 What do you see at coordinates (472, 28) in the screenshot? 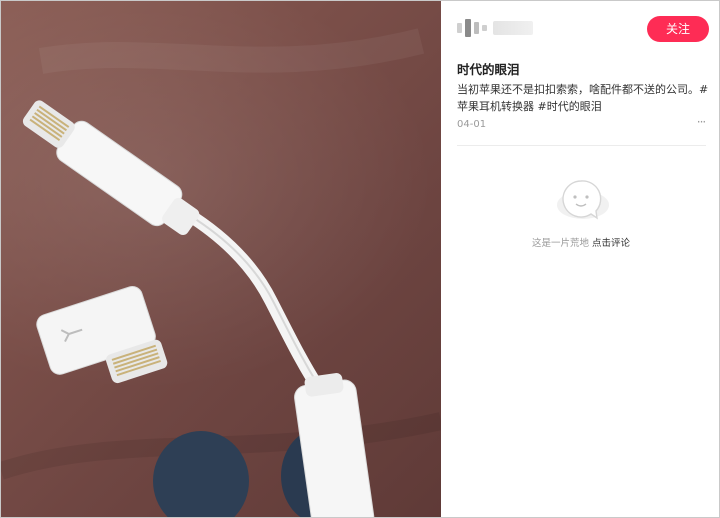
I see `author-avatar` at bounding box center [472, 28].